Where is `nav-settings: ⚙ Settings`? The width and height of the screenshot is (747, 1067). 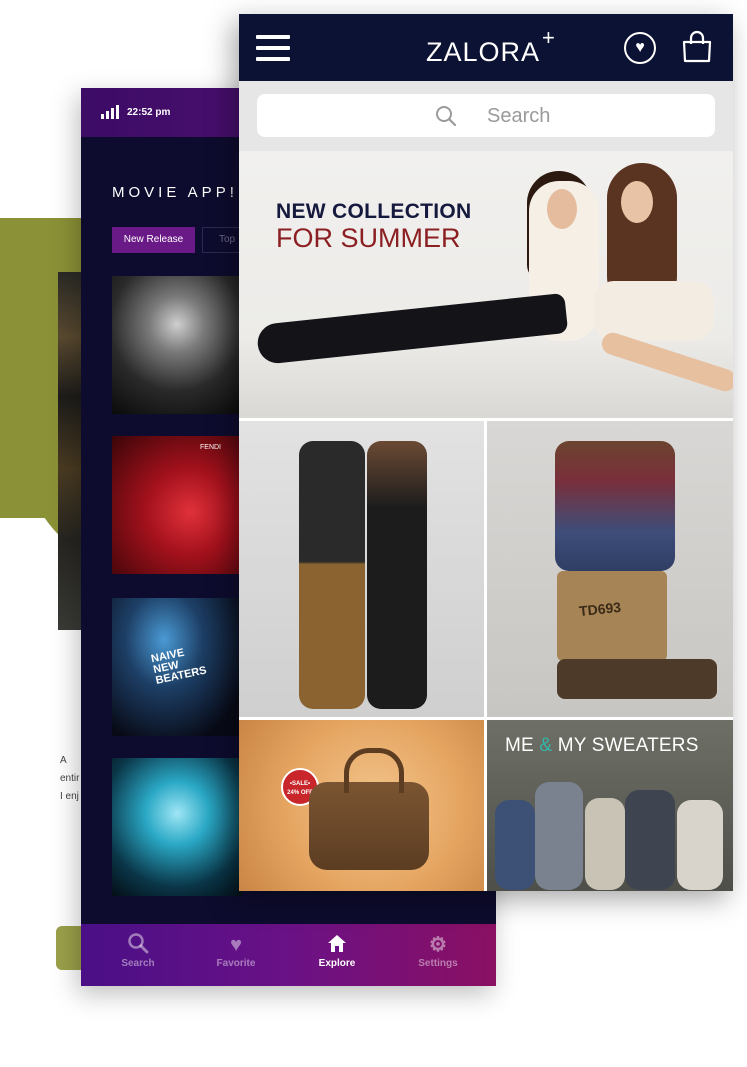 nav-settings: ⚙ Settings is located at coordinates (438, 950).